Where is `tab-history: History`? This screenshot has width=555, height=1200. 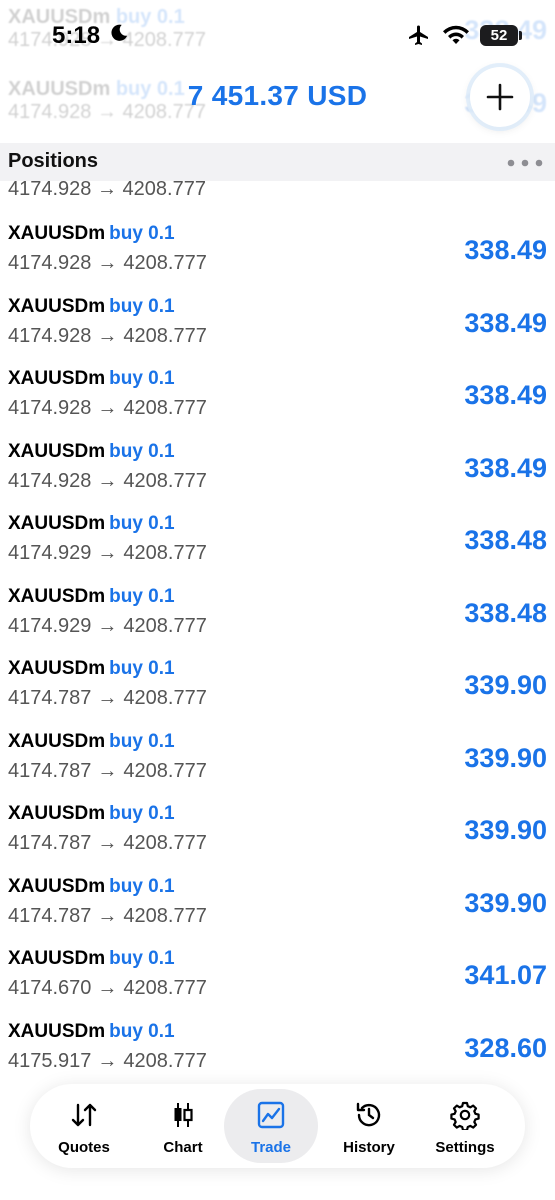 tab-history: History is located at coordinates (369, 1126).